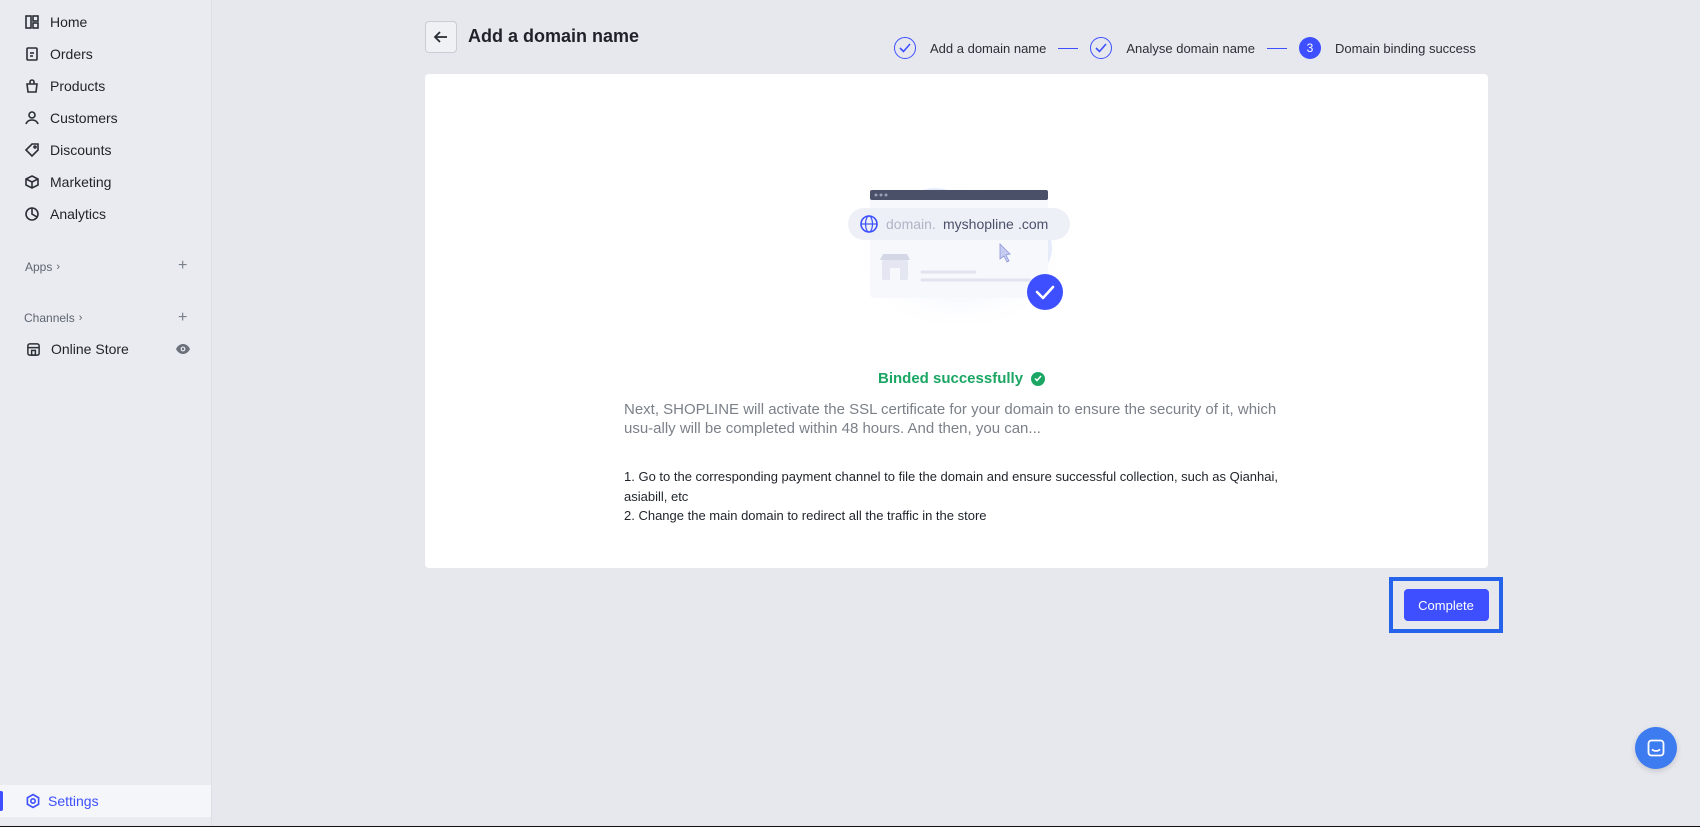 The height and width of the screenshot is (827, 1700). What do you see at coordinates (84, 118) in the screenshot?
I see `sidebar-item-label: Customers` at bounding box center [84, 118].